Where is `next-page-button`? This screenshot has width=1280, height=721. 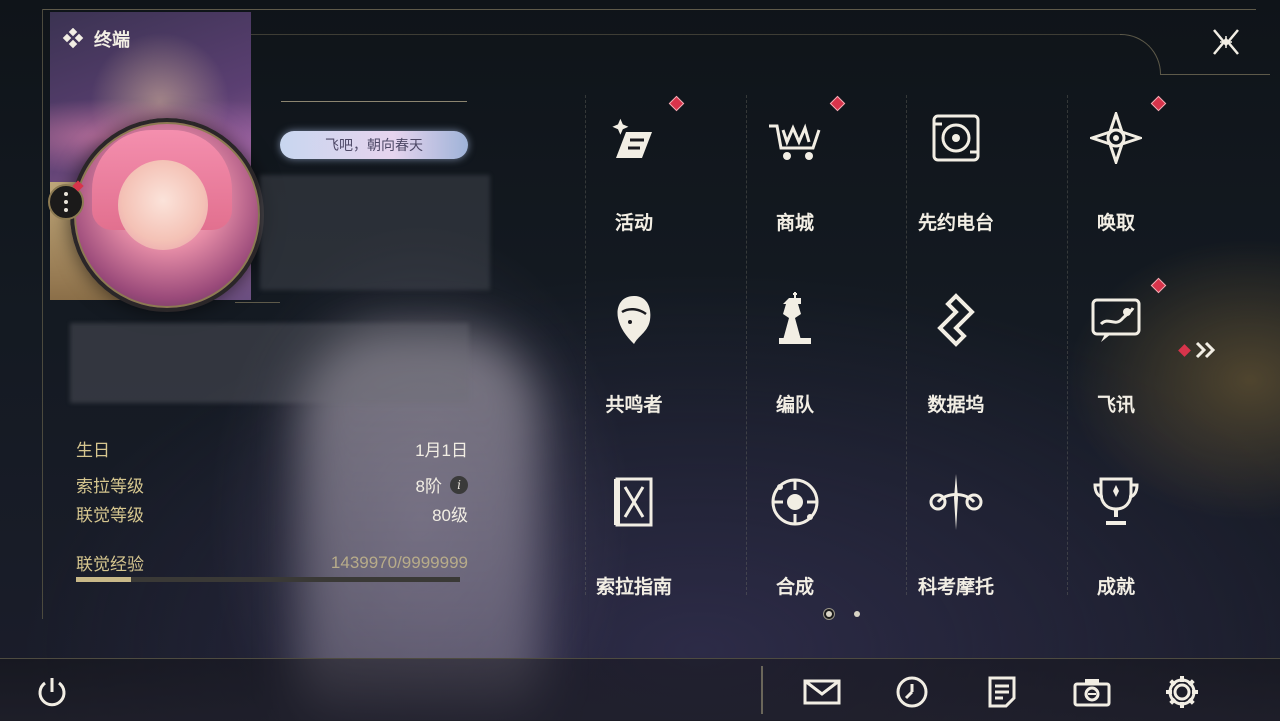
next-page-button is located at coordinates (1200, 350).